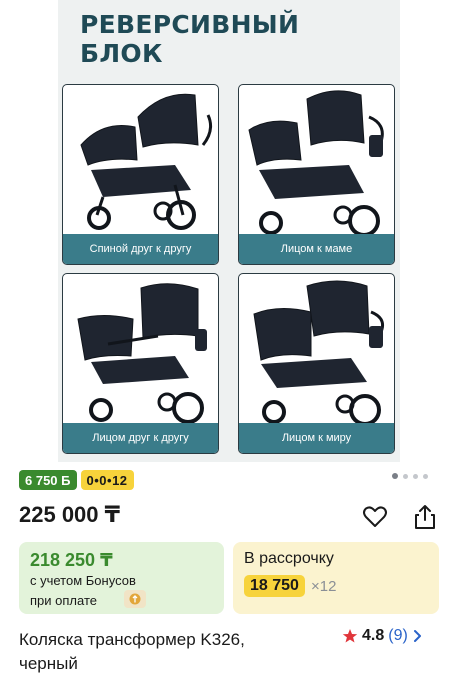  I want to click on card-caption: Лицом друг к другу, so click(140, 438).